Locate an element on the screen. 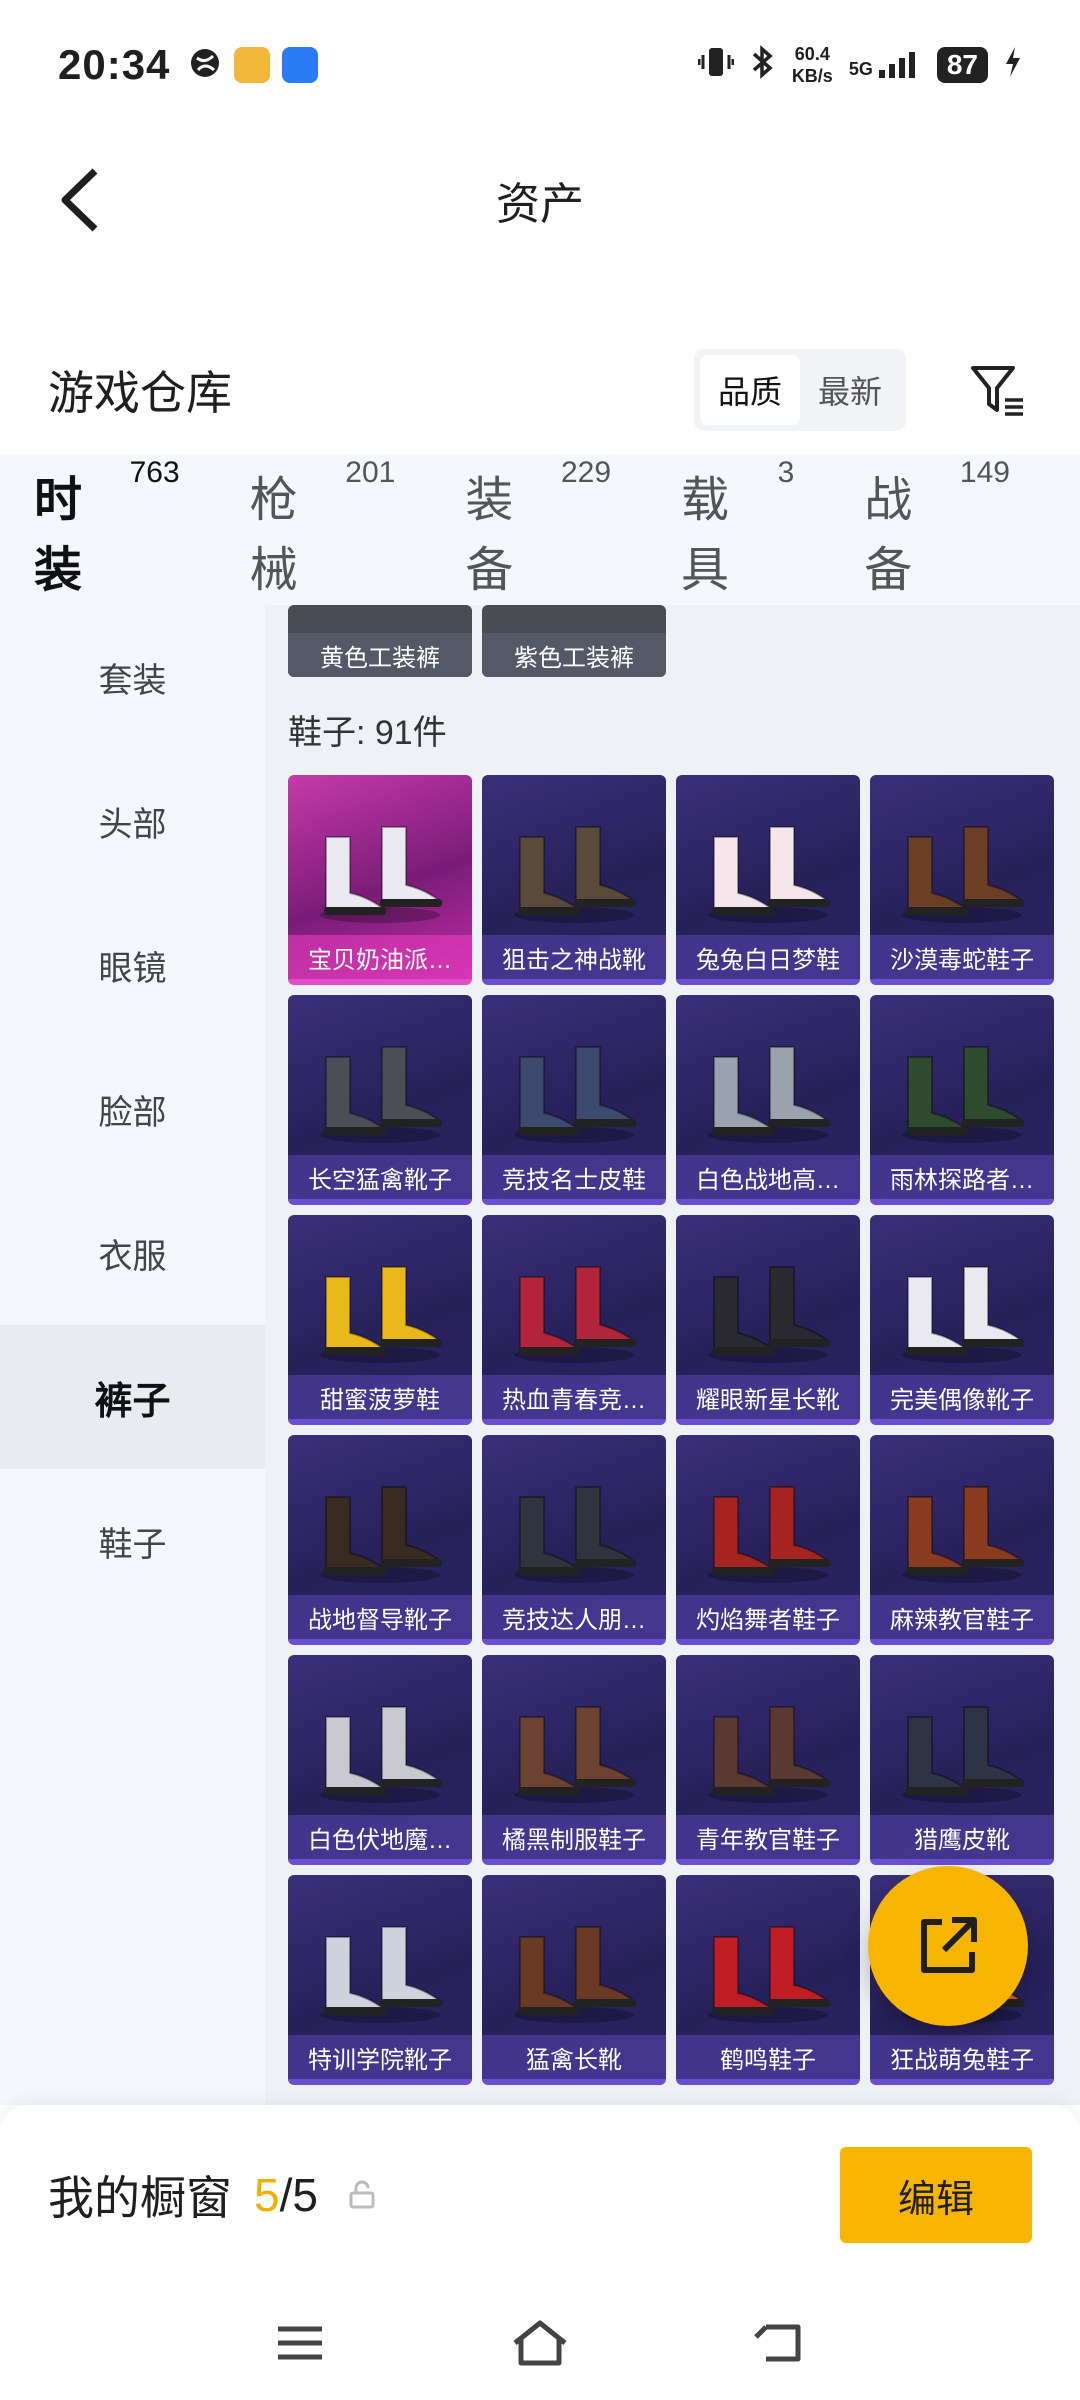 This screenshot has height=2400, width=1080. sidebar-item-suits: 套装 is located at coordinates (132, 677).